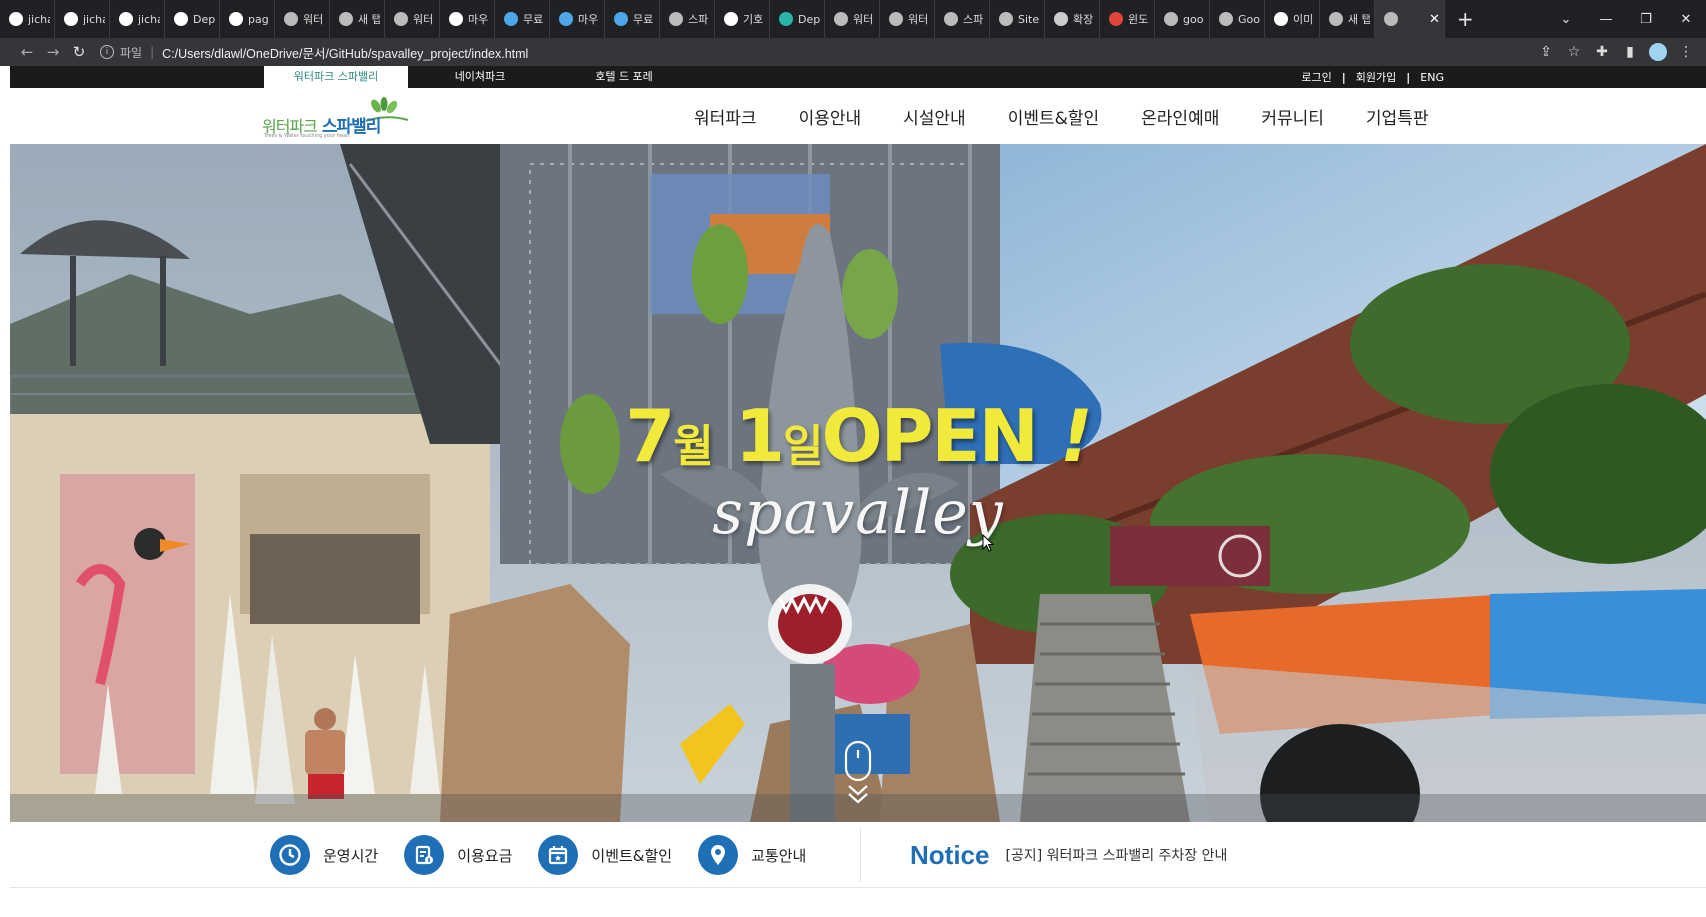 The height and width of the screenshot is (917, 1706). Describe the element at coordinates (324, 855) in the screenshot. I see `quick-link-hours: 운영시간` at that location.